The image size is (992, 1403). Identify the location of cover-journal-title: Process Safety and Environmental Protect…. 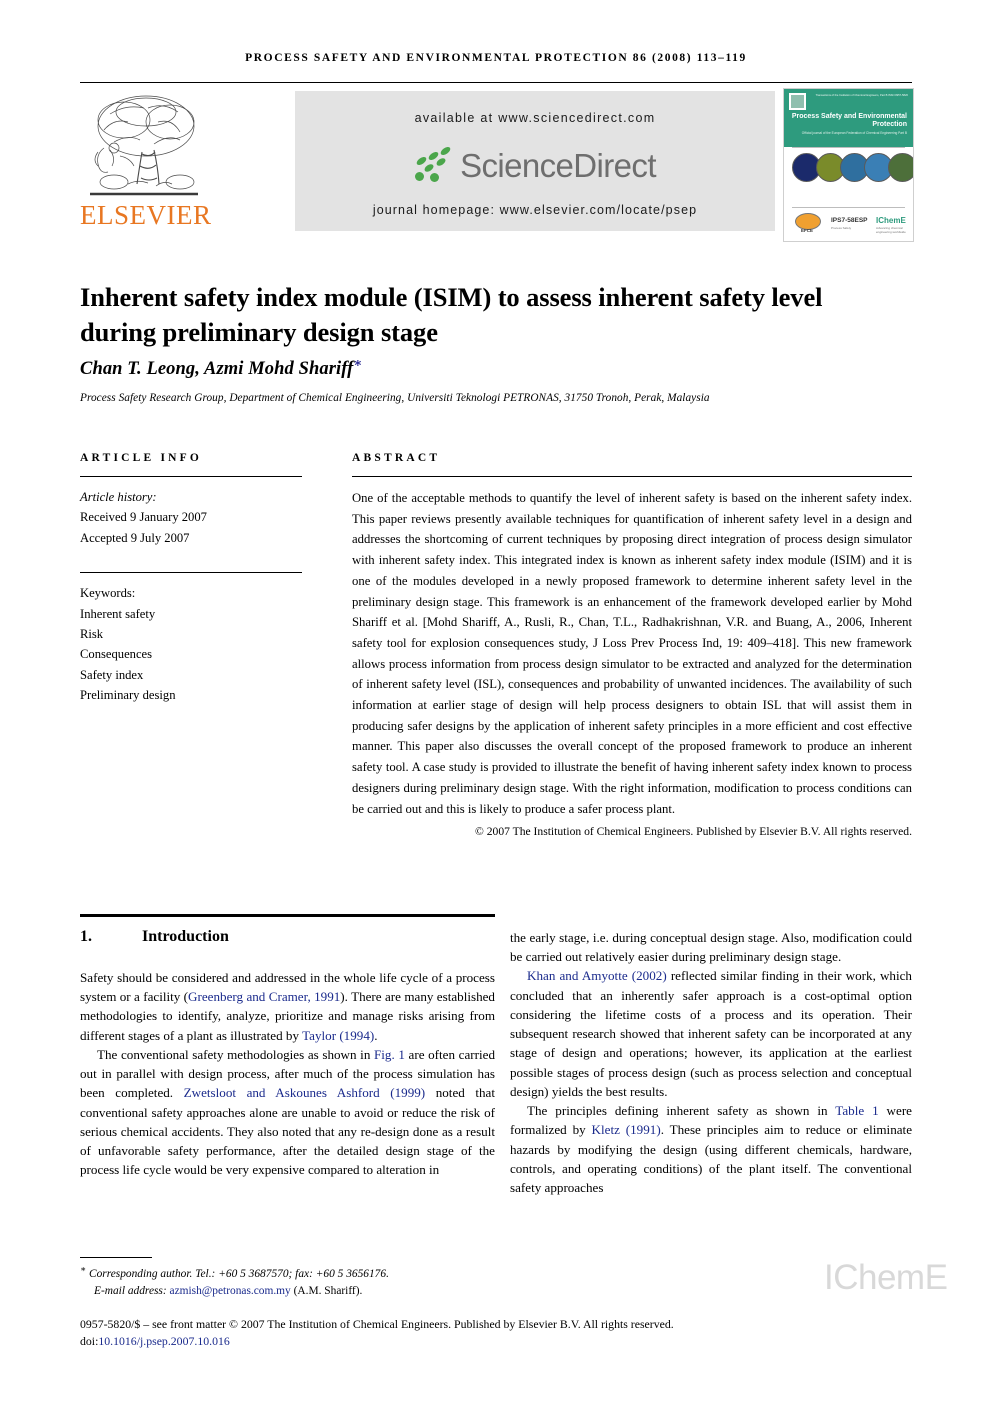
(849, 121).